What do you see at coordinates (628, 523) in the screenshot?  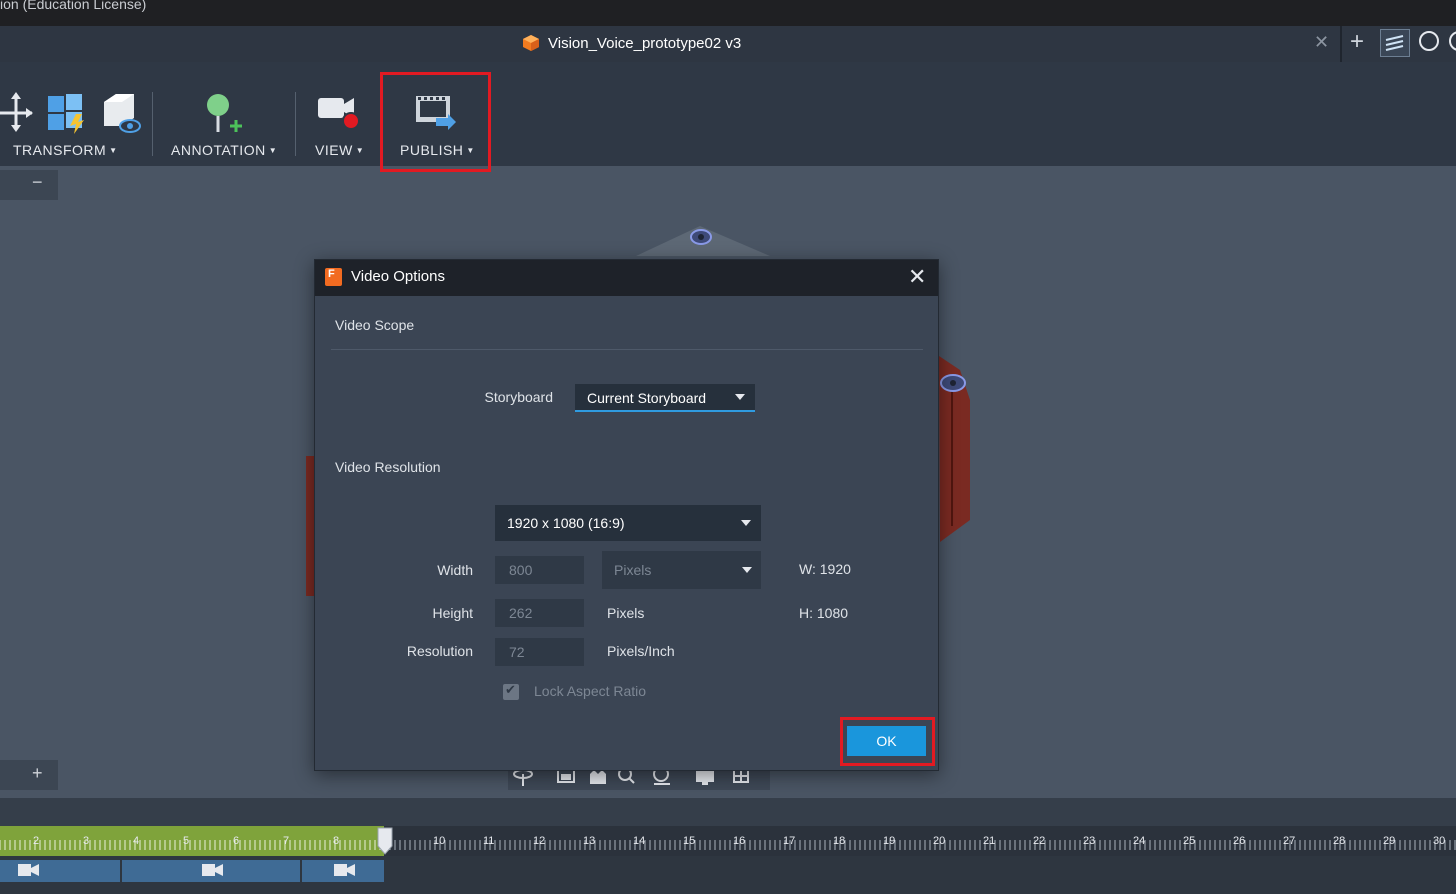 I see `resolution-preset-dropdown: 1920 x 1080 (16:9)` at bounding box center [628, 523].